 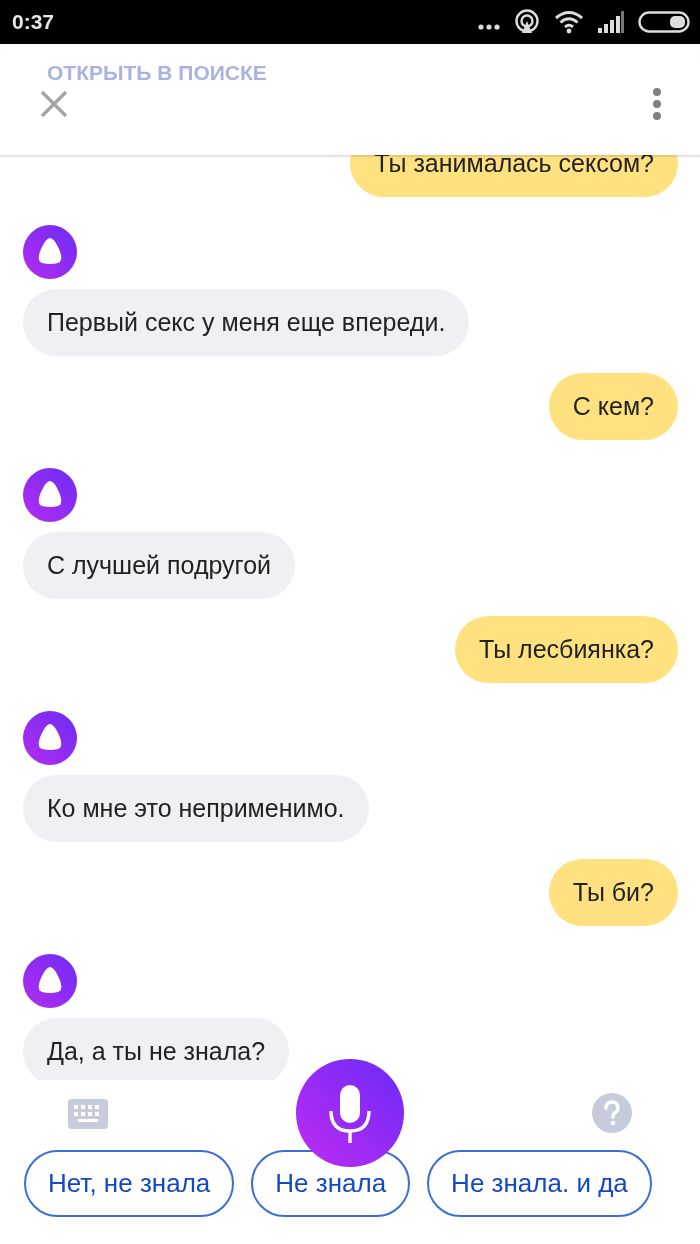 I want to click on hotspot-icon, so click(x=527, y=22).